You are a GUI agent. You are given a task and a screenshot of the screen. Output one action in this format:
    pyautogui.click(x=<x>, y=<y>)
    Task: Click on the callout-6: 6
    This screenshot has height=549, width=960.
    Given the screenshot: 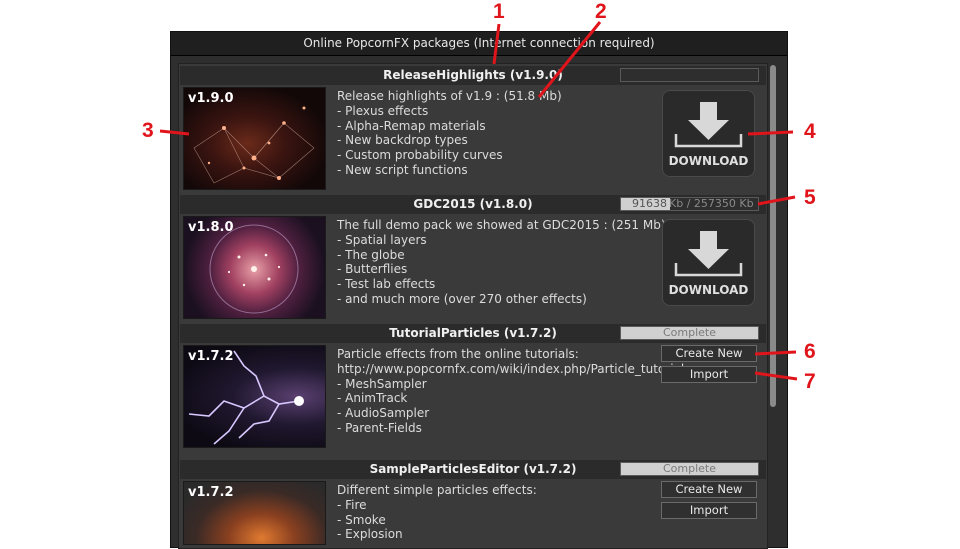 What is the action you would take?
    pyautogui.click(x=810, y=351)
    